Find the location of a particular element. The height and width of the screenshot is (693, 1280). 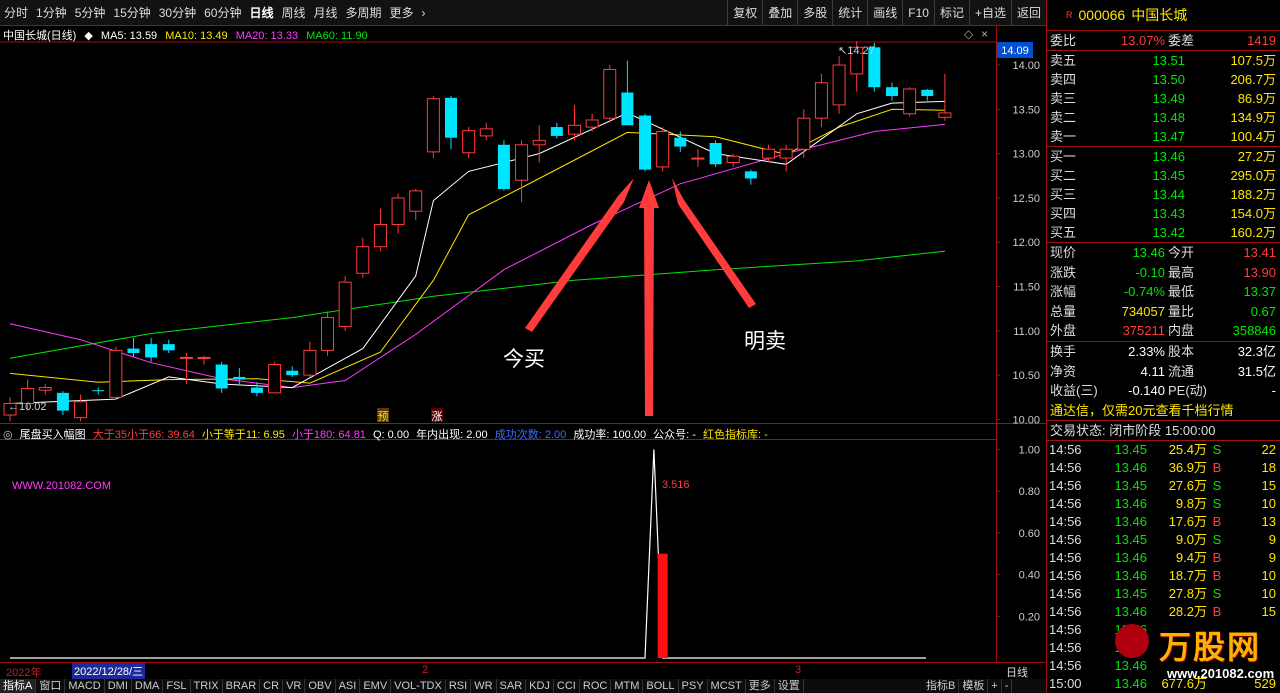

tick-price: 13.45 is located at coordinates (1130, 539).